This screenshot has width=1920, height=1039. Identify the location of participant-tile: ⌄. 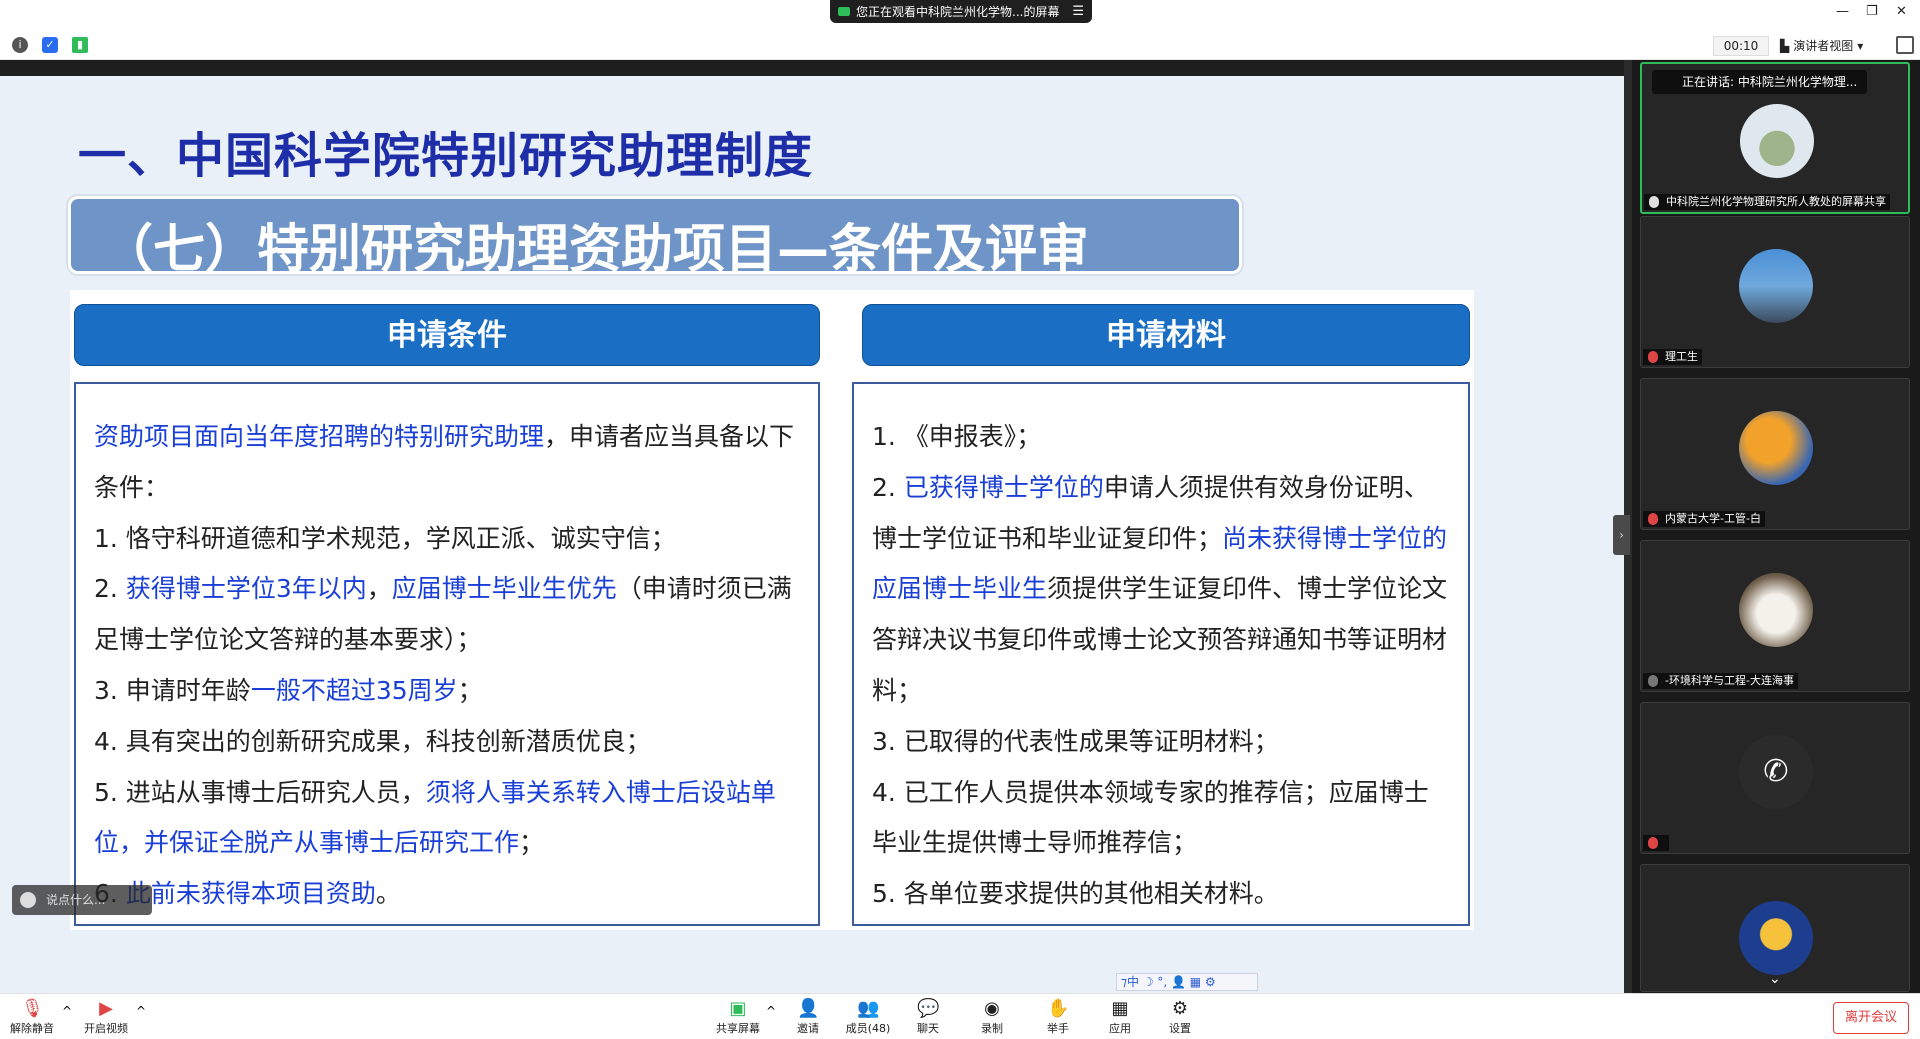
(1775, 928).